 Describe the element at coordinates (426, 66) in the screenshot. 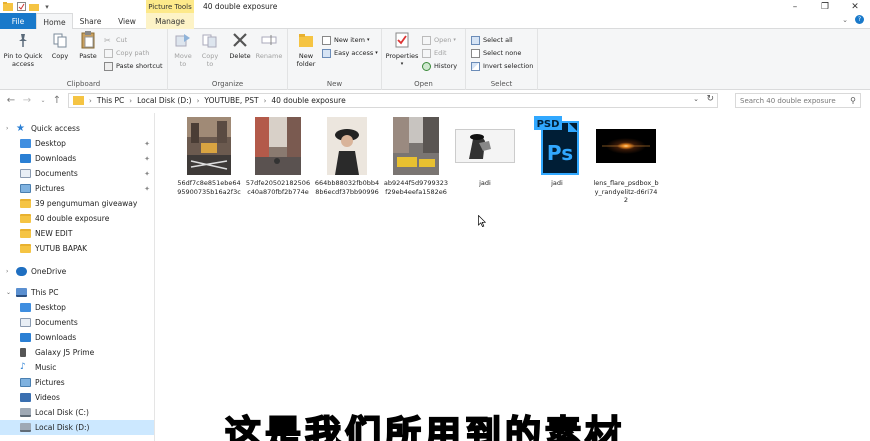

I see `history-icon` at that location.